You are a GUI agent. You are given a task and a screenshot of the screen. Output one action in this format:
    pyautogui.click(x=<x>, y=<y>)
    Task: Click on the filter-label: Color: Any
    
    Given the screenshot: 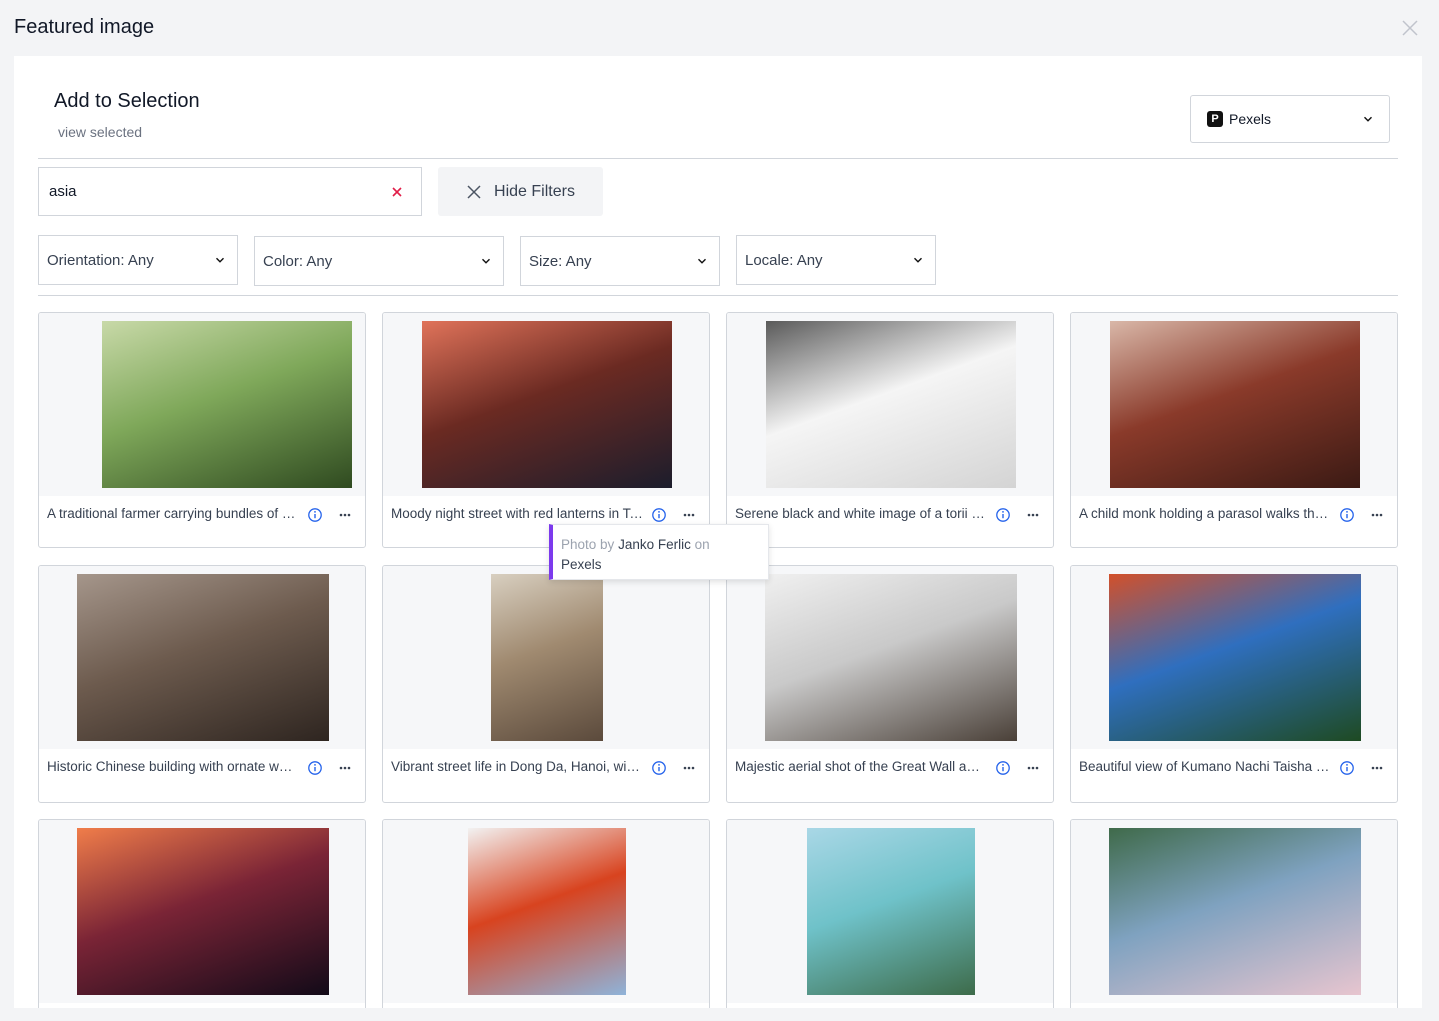 What is the action you would take?
    pyautogui.click(x=298, y=261)
    